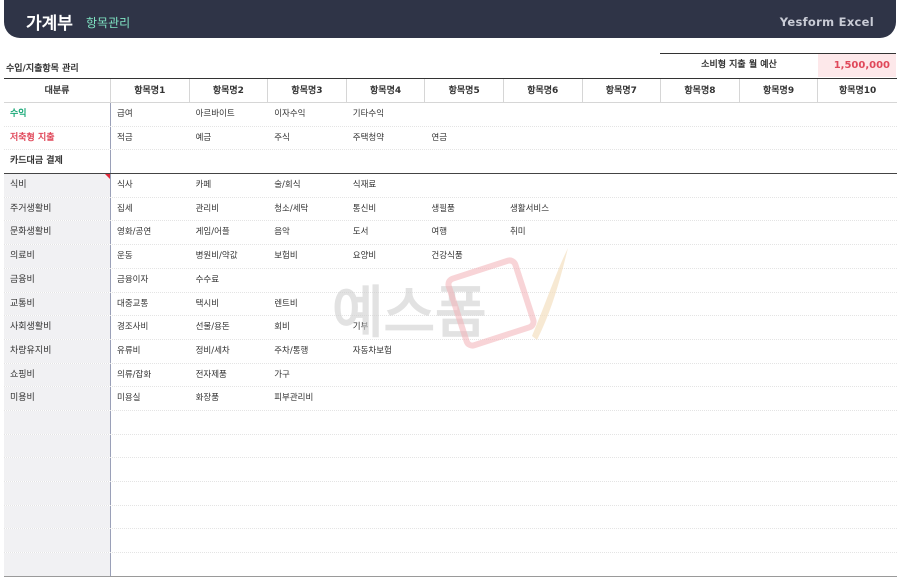  I want to click on item-cell: 유류비, so click(150, 351).